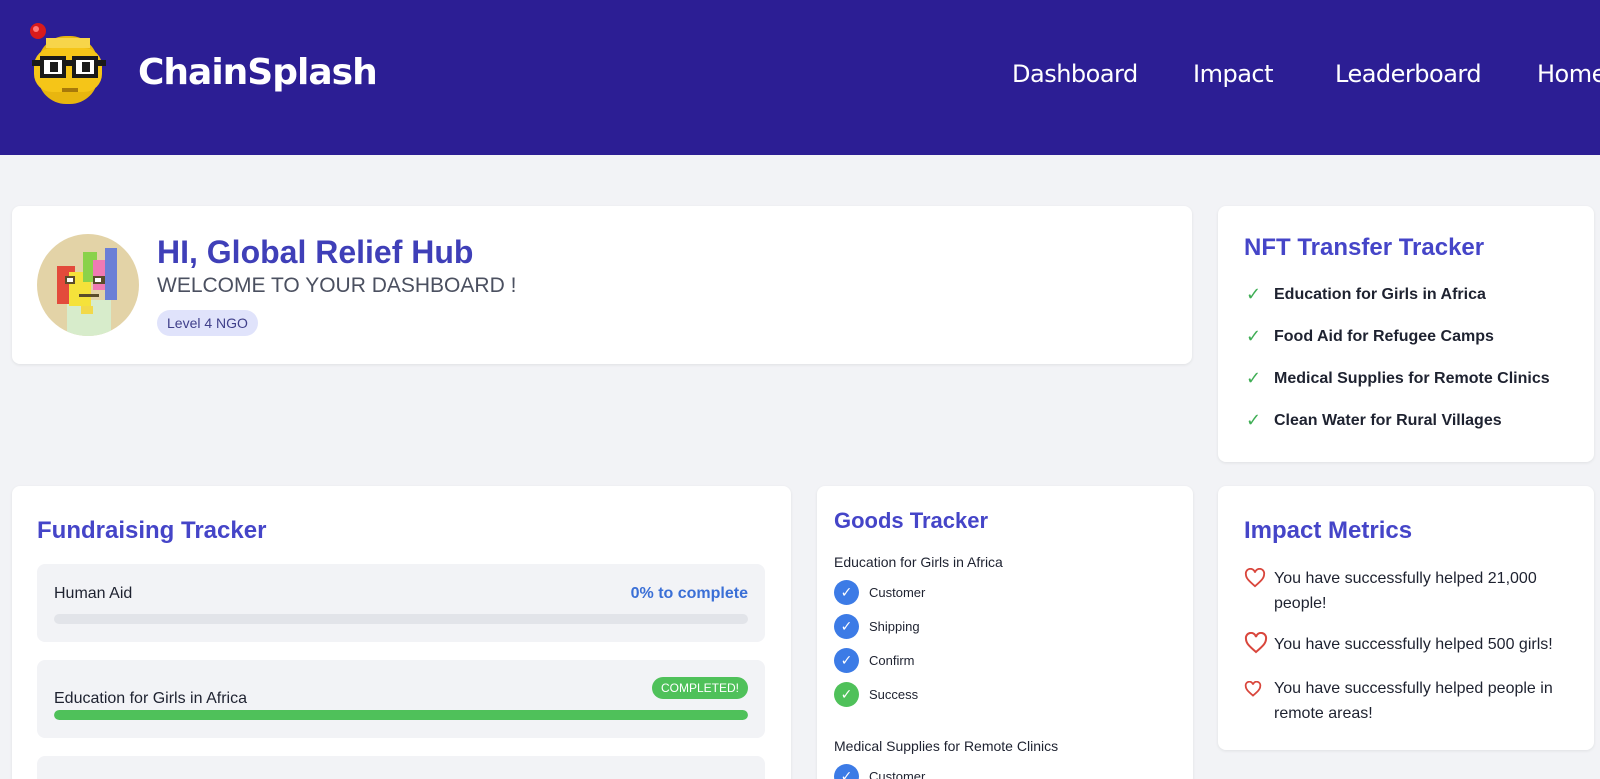  I want to click on goods-step-label: Shipping, so click(894, 626).